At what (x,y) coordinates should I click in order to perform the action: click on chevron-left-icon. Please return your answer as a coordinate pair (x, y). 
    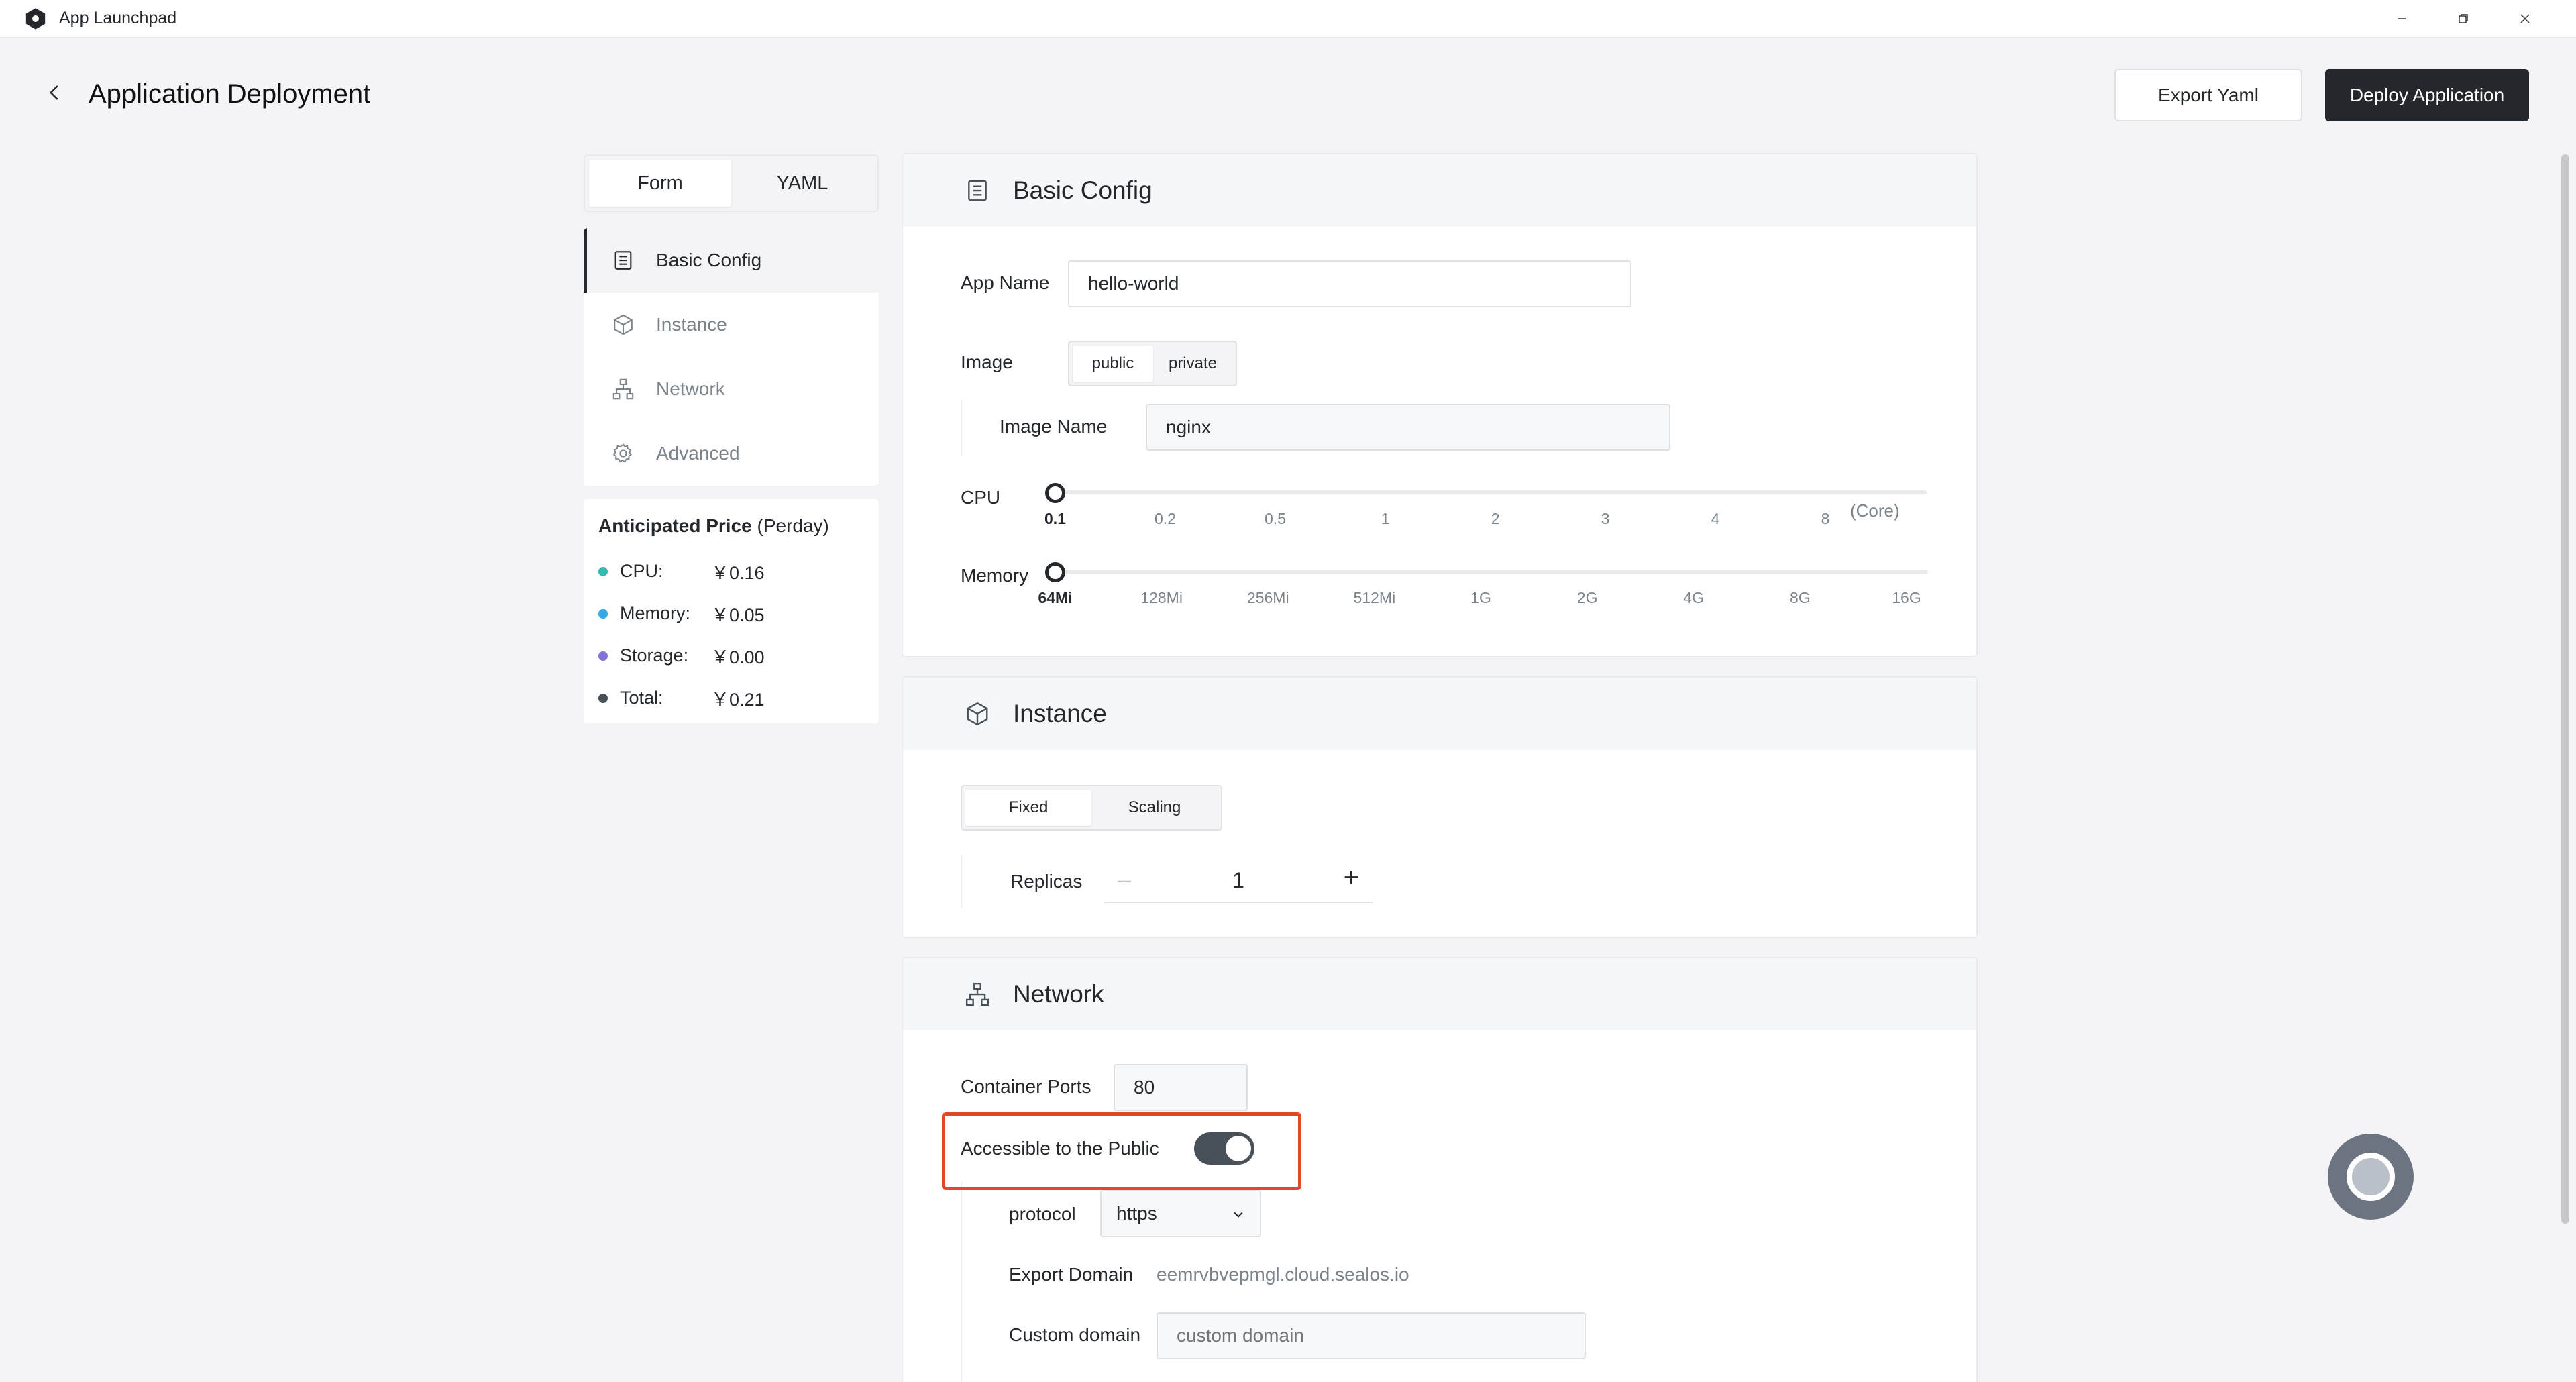
    Looking at the image, I should click on (53, 92).